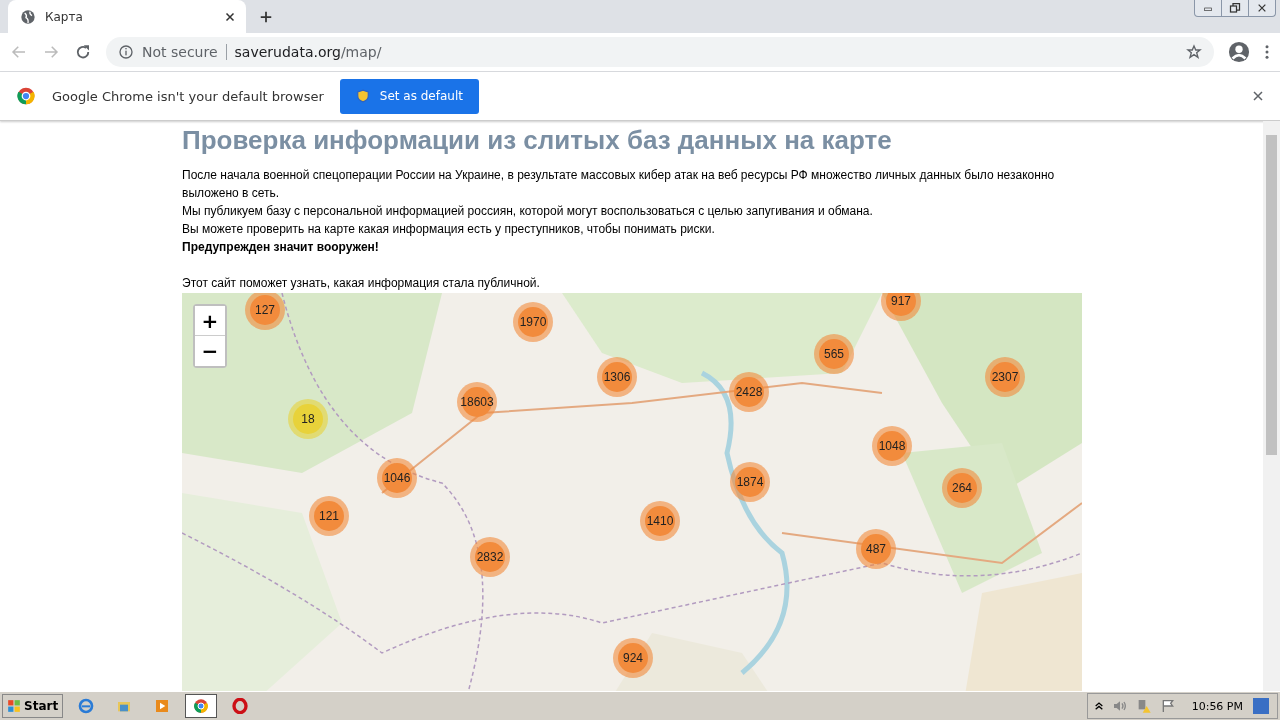  What do you see at coordinates (490, 557) in the screenshot?
I see `cluster-marker: 2832` at bounding box center [490, 557].